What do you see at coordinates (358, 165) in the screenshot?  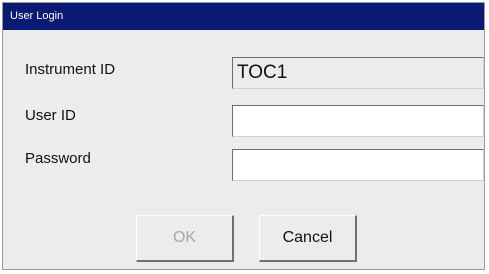 I see `password-input` at bounding box center [358, 165].